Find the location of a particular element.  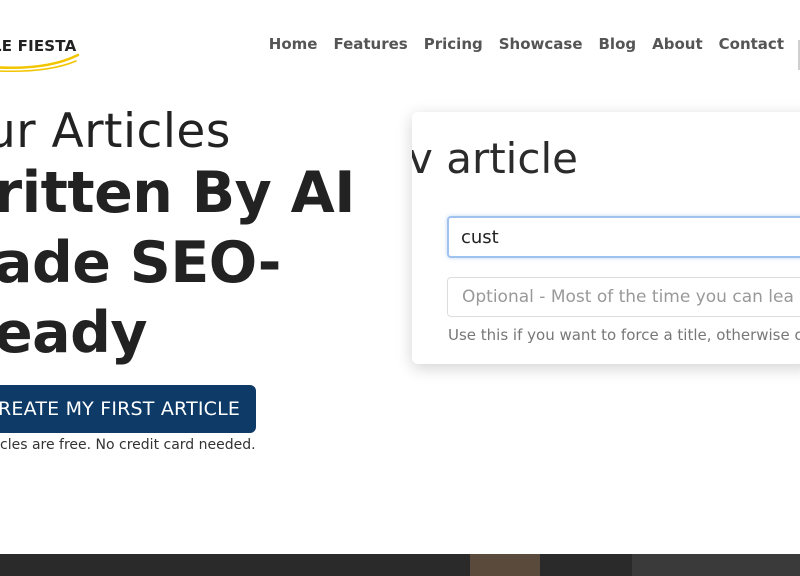

nav-about: About is located at coordinates (677, 44).